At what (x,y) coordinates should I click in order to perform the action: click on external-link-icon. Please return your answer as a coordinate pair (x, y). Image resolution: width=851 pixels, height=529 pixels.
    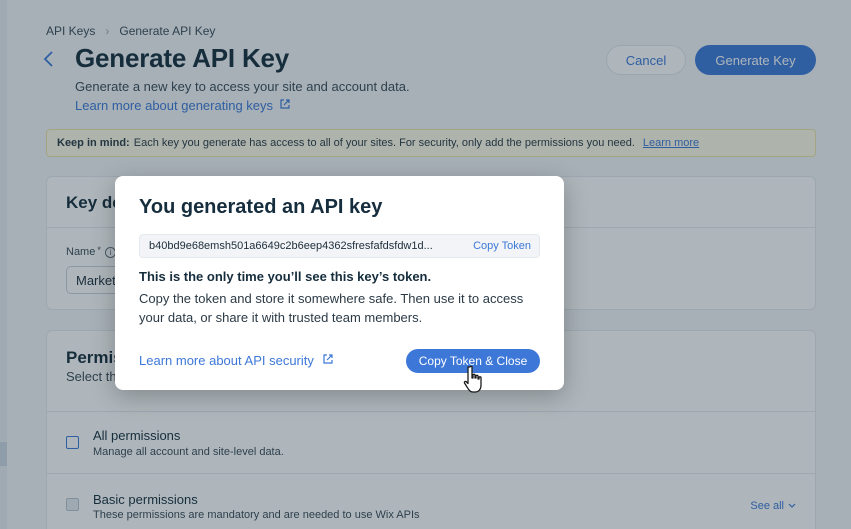
    Looking at the image, I should click on (328, 360).